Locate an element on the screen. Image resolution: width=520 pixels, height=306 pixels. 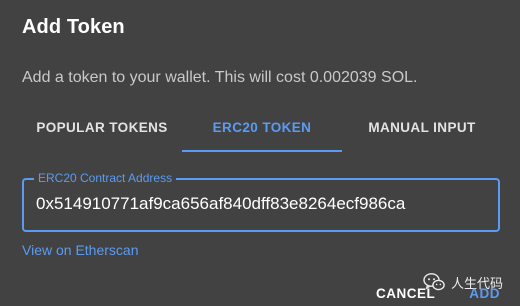
contract-address-label: ERC20 Contract Address is located at coordinates (105, 178).